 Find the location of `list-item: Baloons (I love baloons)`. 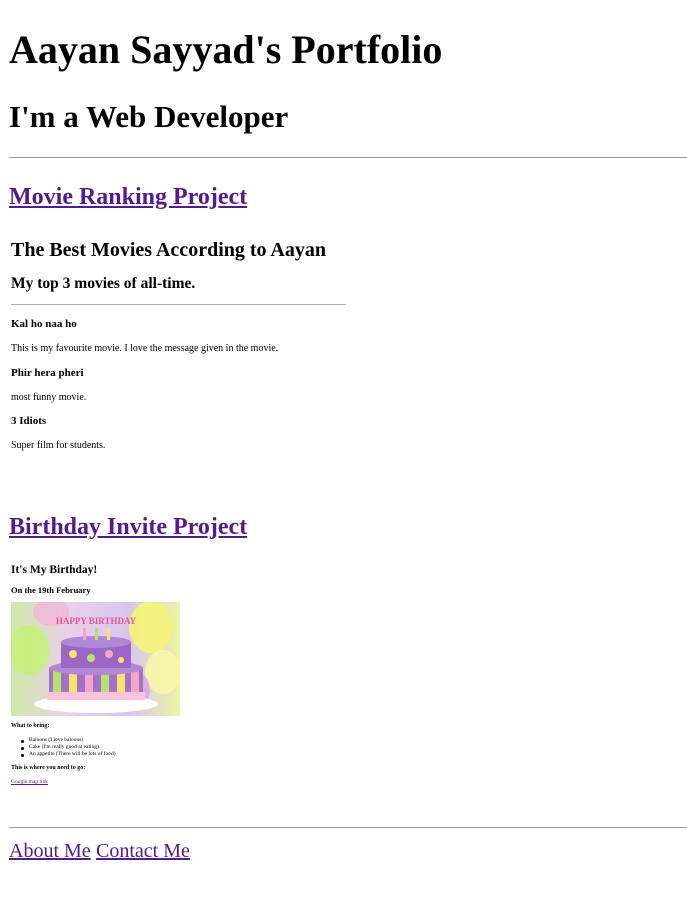

list-item: Baloons (I love baloons) is located at coordinates (56, 740).